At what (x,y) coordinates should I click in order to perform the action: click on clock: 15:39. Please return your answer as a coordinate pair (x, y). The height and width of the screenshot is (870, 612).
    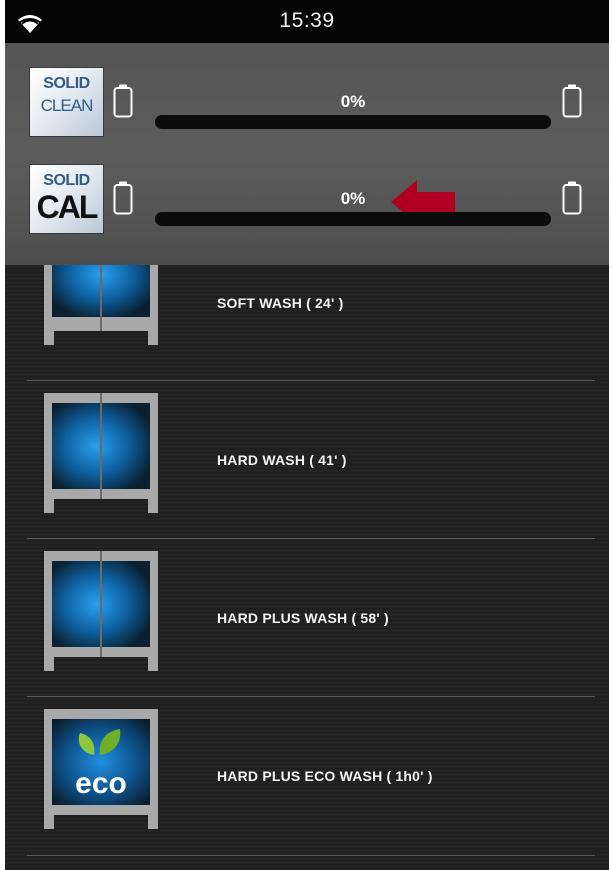
    Looking at the image, I should click on (307, 20).